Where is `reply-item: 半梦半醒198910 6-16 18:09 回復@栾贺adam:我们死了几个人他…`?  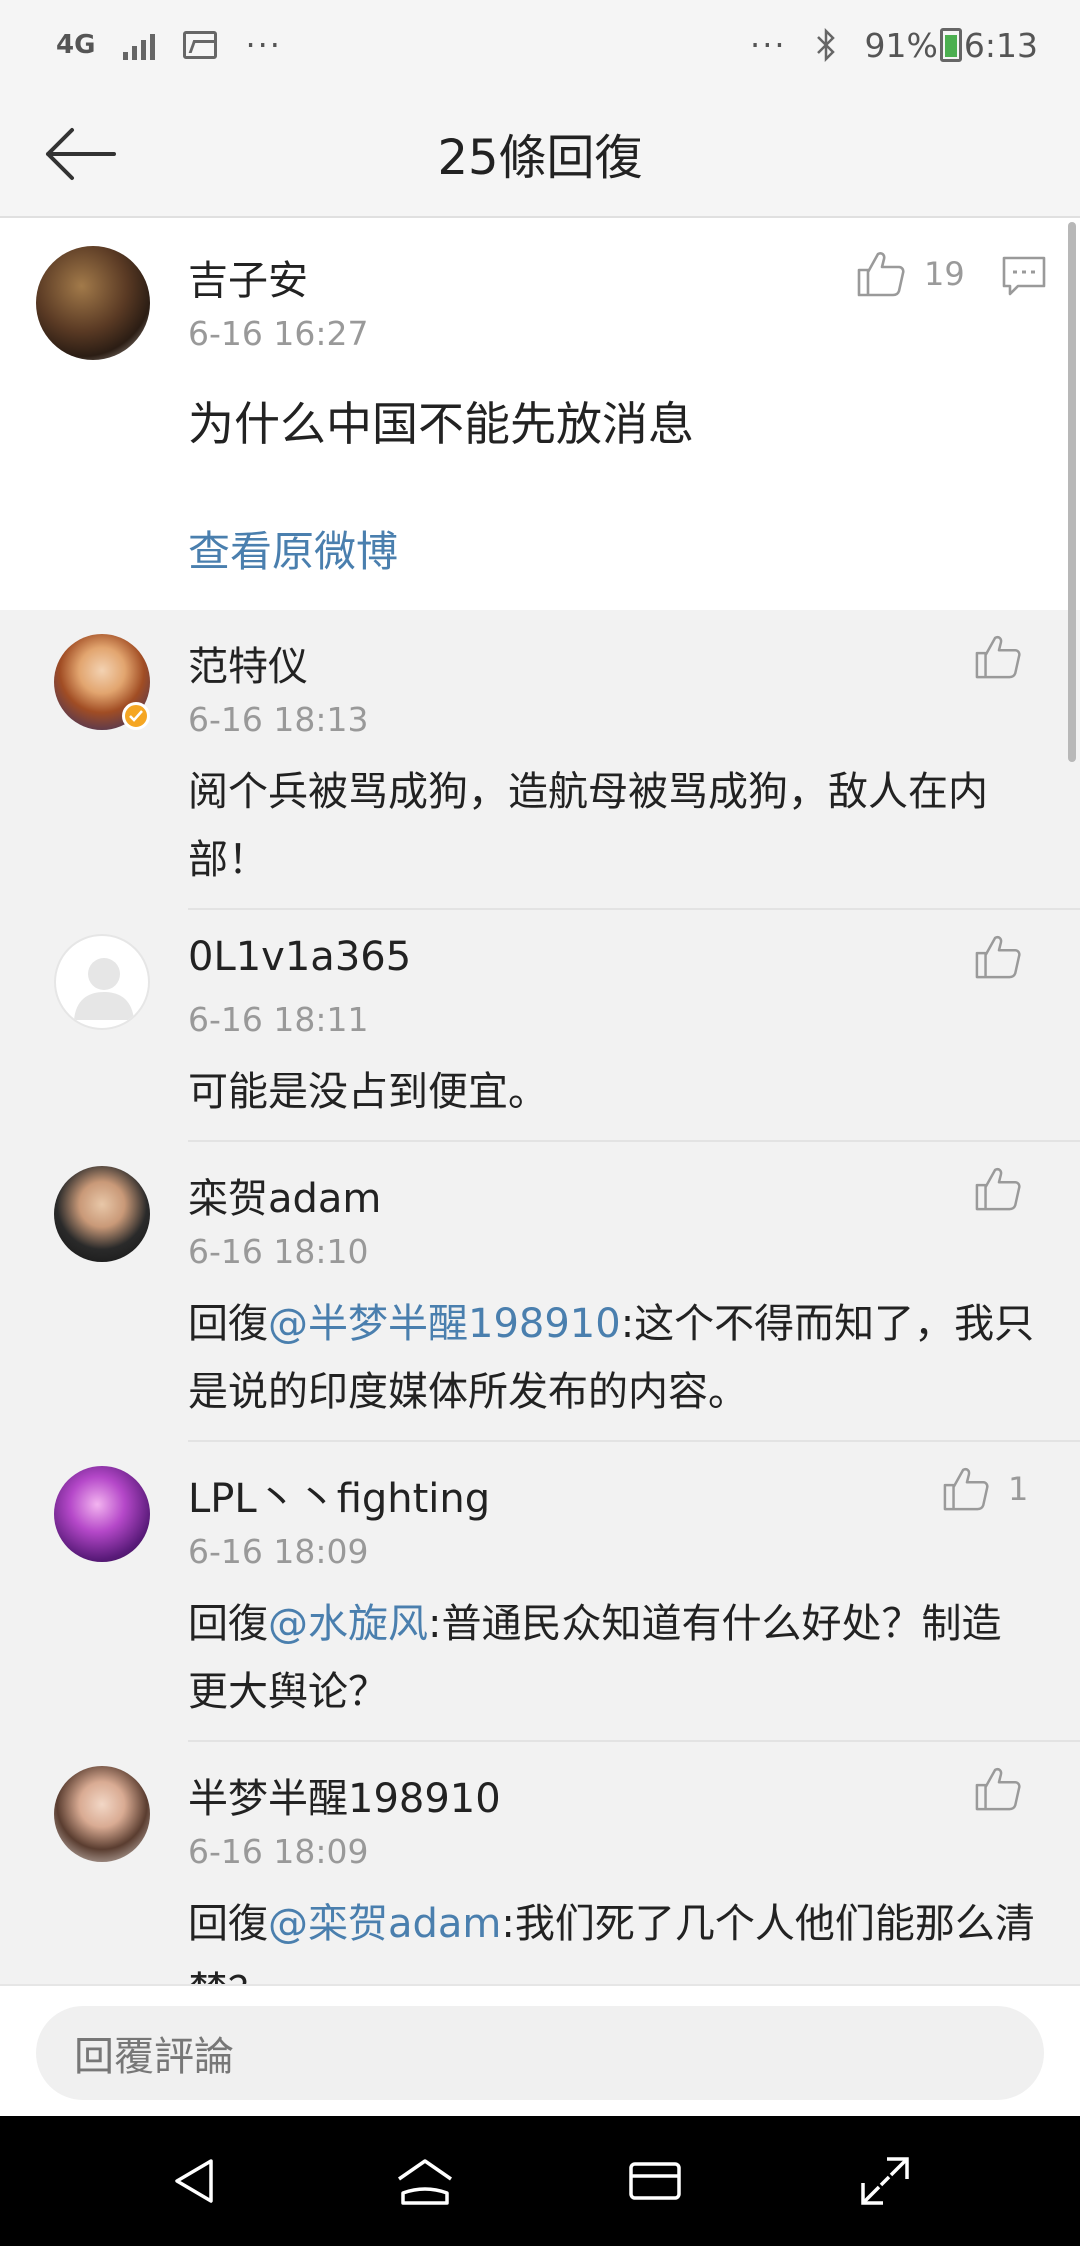
reply-item: 半梦半醒198910 6-16 18:09 回復@栾贺adam:我们死了几个人他… is located at coordinates (540, 1863).